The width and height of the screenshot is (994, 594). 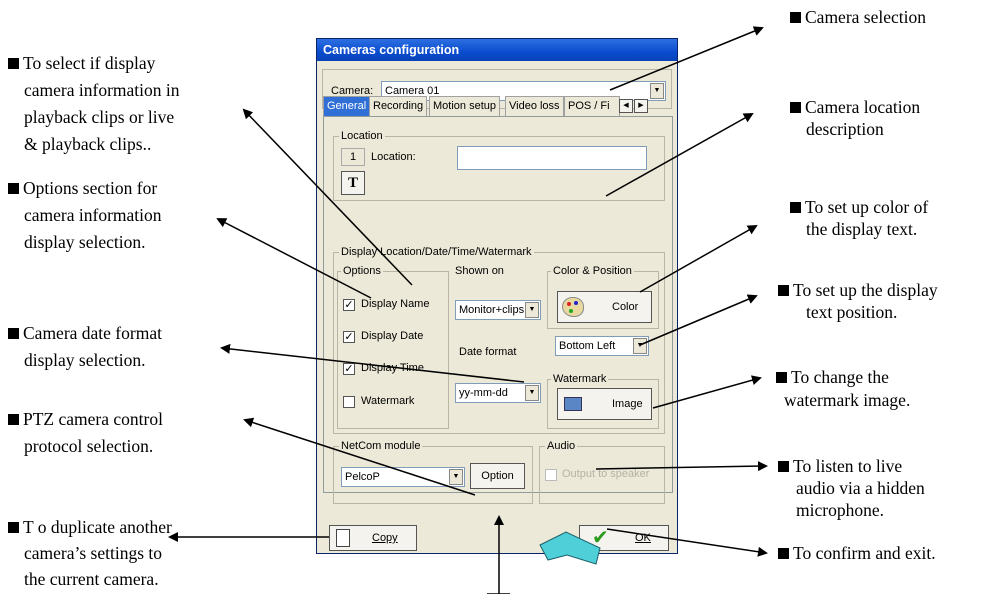 What do you see at coordinates (570, 548) in the screenshot?
I see `pointer-shape` at bounding box center [570, 548].